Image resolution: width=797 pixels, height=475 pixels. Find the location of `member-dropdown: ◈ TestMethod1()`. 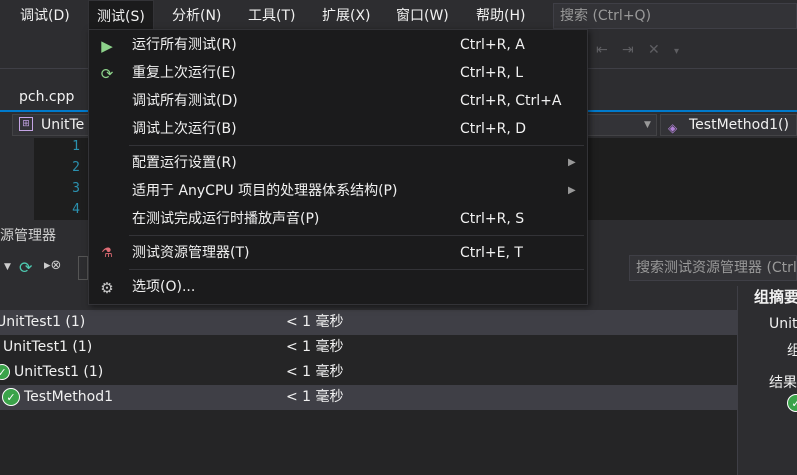

member-dropdown: ◈ TestMethod1() is located at coordinates (728, 125).